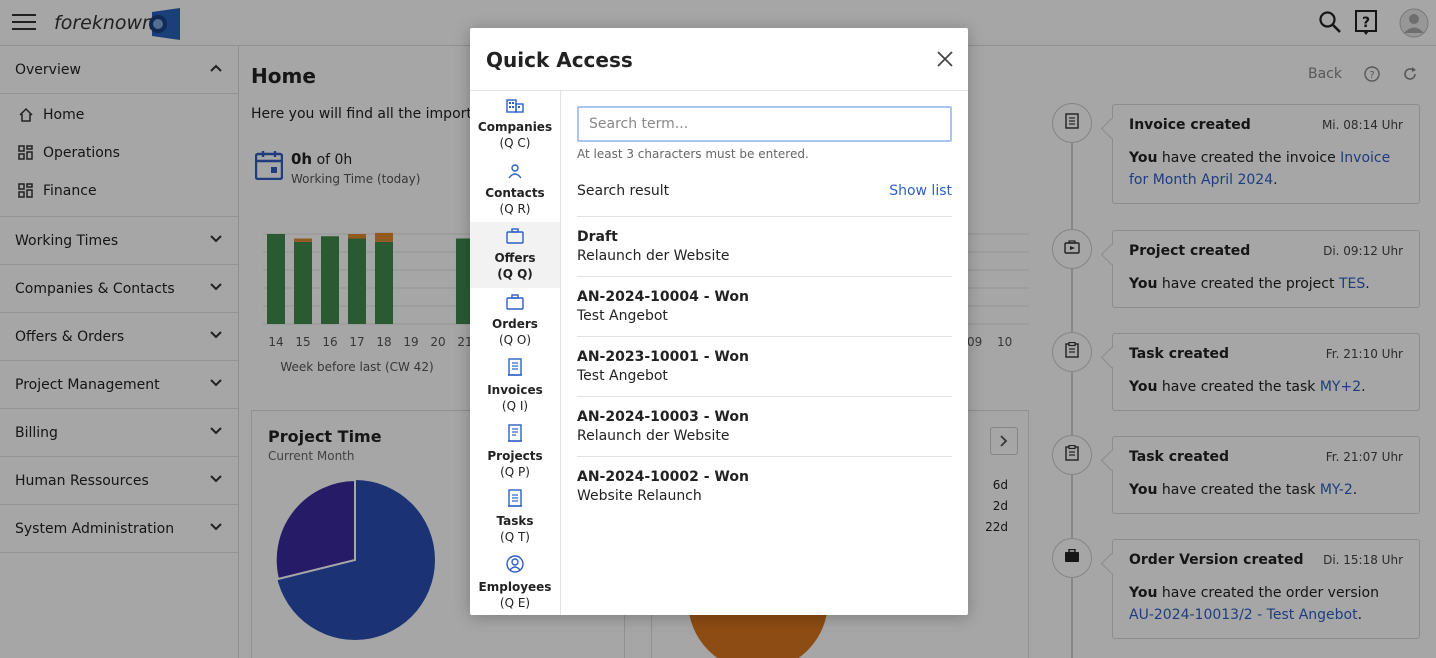 This screenshot has width=1436, height=658. What do you see at coordinates (764, 246) in the screenshot?
I see `search-result-item: Draft Relaunch der Website` at bounding box center [764, 246].